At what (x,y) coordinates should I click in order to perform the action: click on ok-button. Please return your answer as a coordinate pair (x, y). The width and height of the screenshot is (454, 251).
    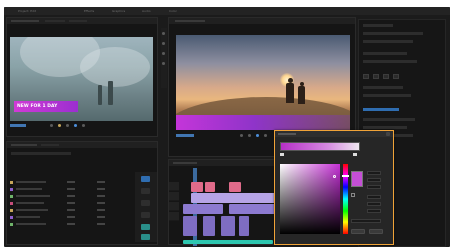
    Looking at the image, I should click on (358, 231).